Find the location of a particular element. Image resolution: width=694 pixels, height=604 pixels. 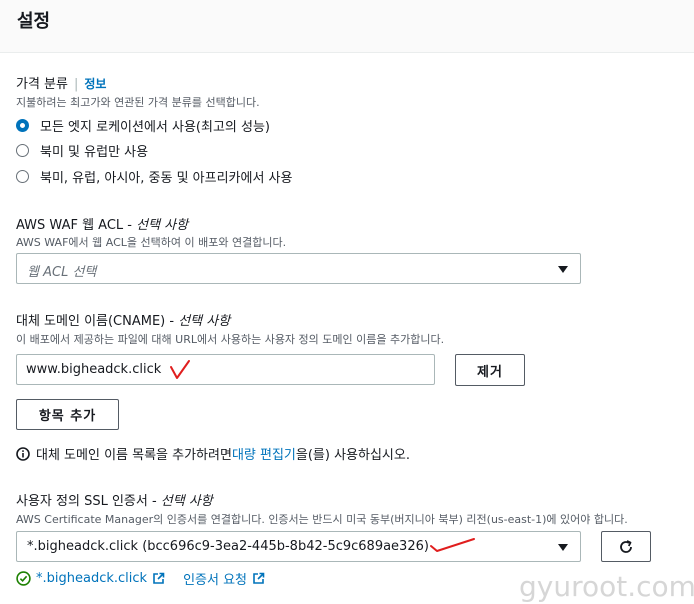

price-class-option-na-eu-asia-me-af: 북미, 유럽, 아시아, 중동 및 아프리카에서 사용 is located at coordinates (154, 176).